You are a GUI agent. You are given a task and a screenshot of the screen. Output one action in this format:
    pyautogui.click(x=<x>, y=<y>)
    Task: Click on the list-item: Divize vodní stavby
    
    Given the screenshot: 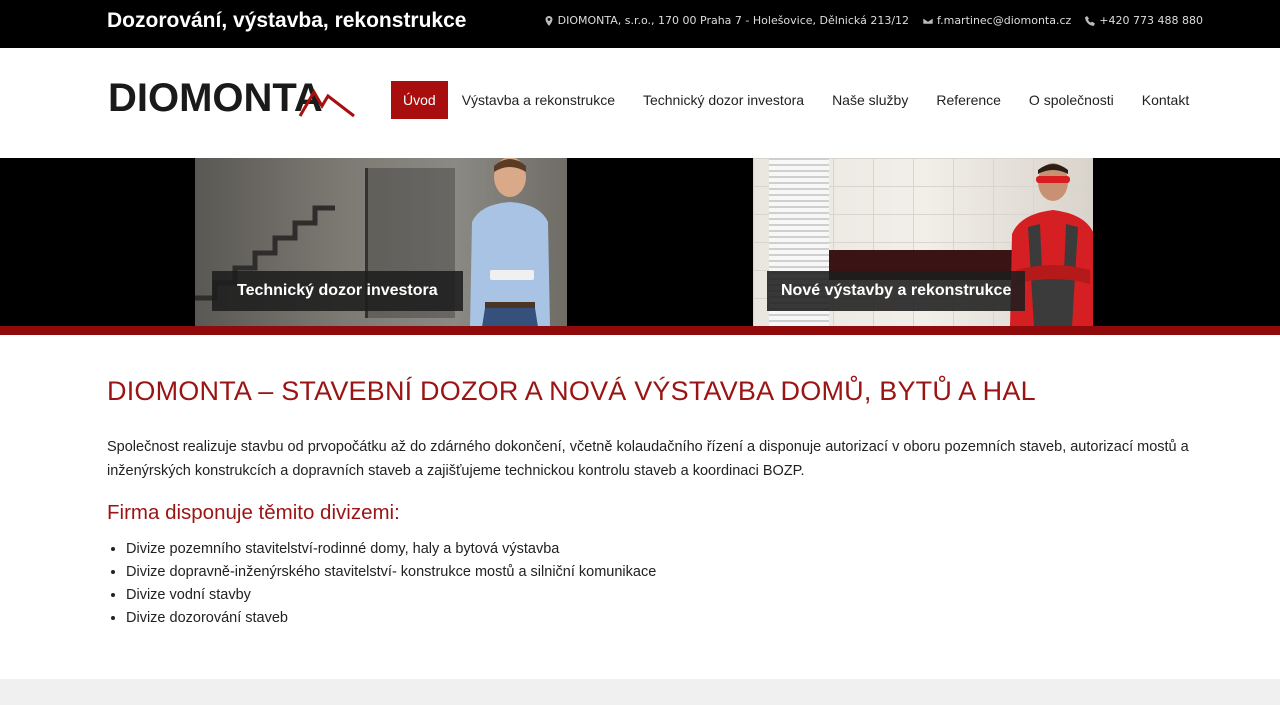 What is the action you would take?
    pyautogui.click(x=666, y=595)
    